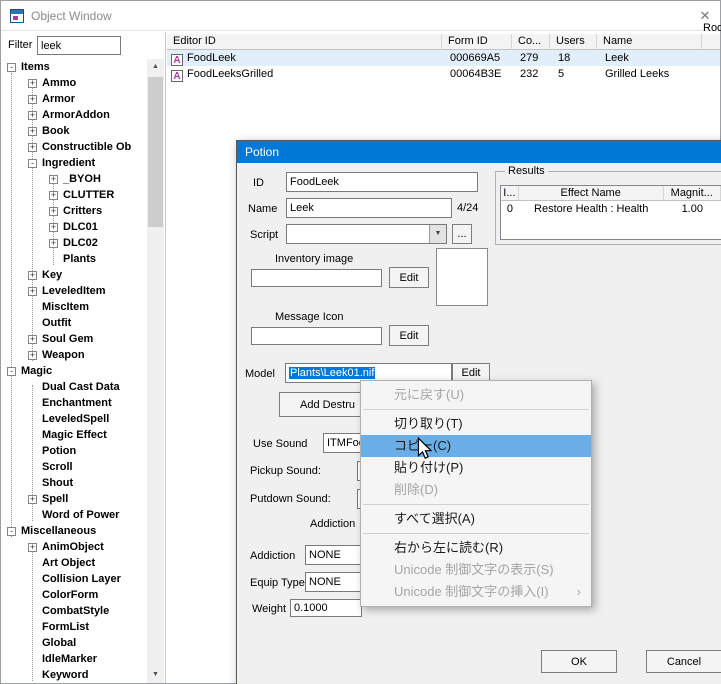  What do you see at coordinates (369, 208) in the screenshot?
I see `name-input` at bounding box center [369, 208].